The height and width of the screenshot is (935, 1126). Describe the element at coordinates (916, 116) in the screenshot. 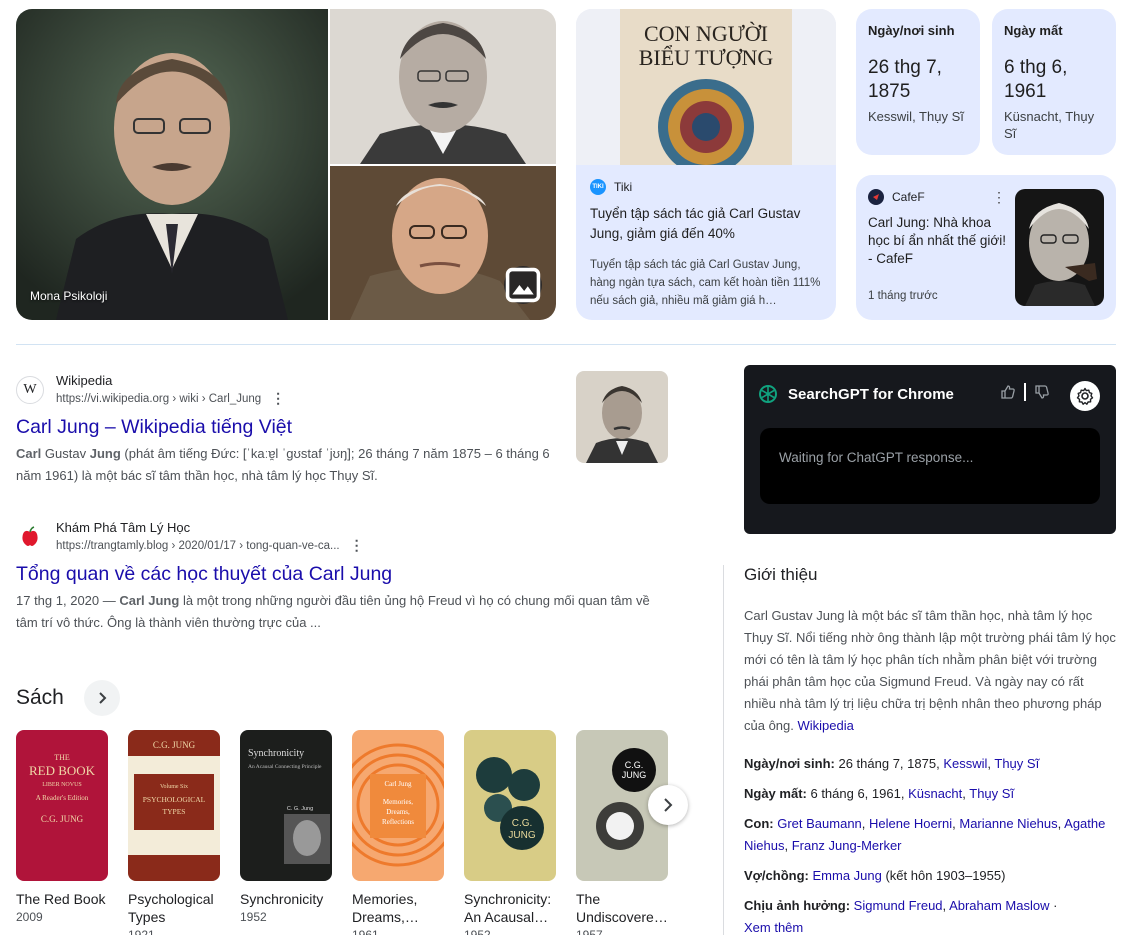

I see `birth-place: Kesswil, Thụy Sĩ` at that location.